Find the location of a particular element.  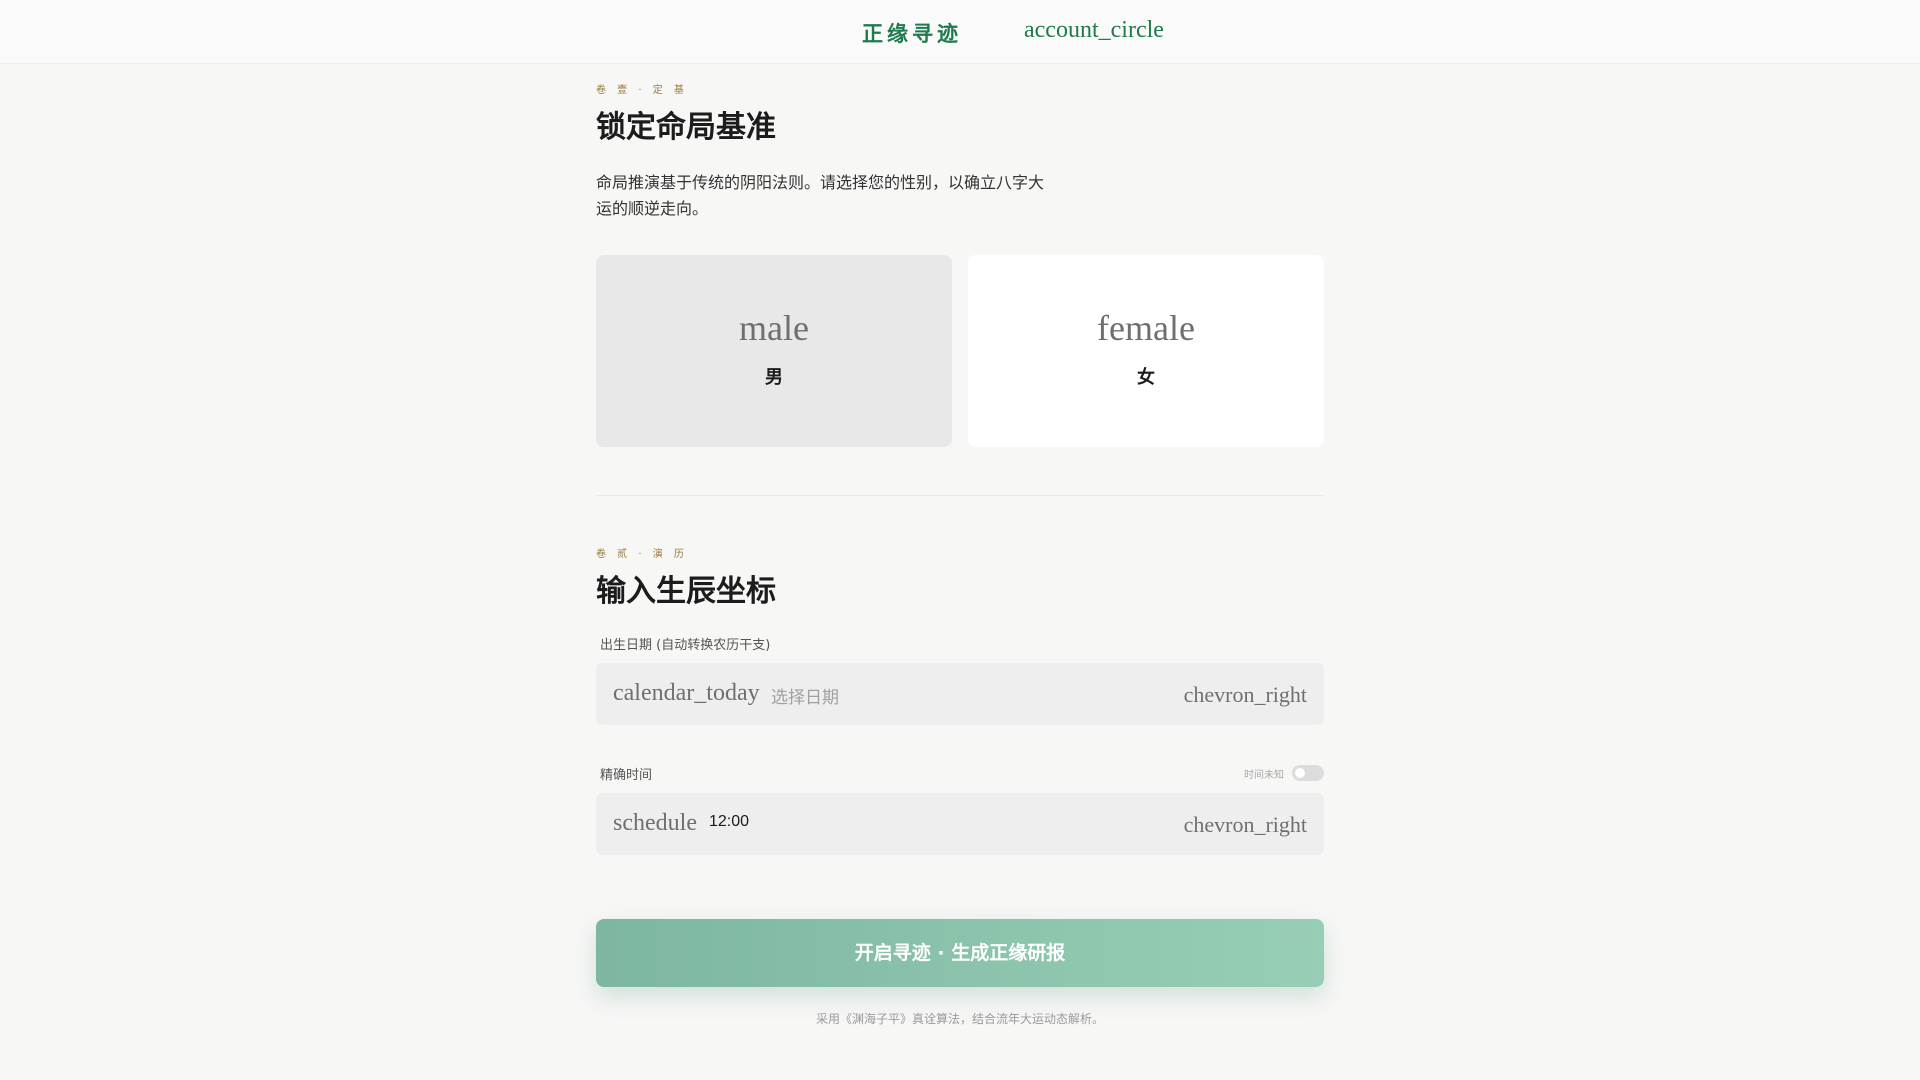

time-unknown-label: 时间未知 is located at coordinates (1264, 775).